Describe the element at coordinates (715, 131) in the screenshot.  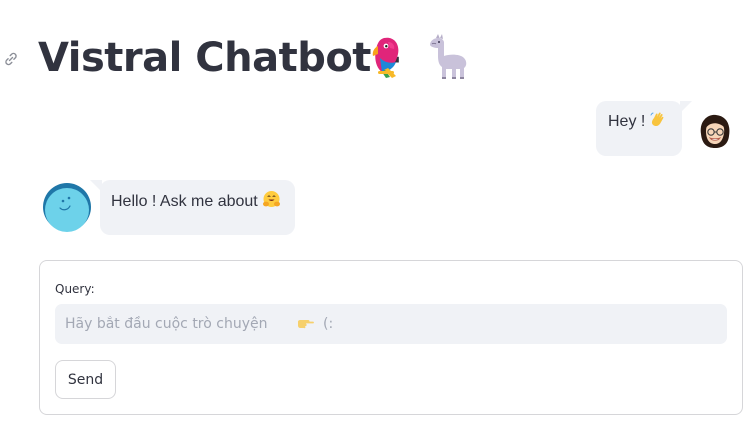
I see `user-avatar` at that location.